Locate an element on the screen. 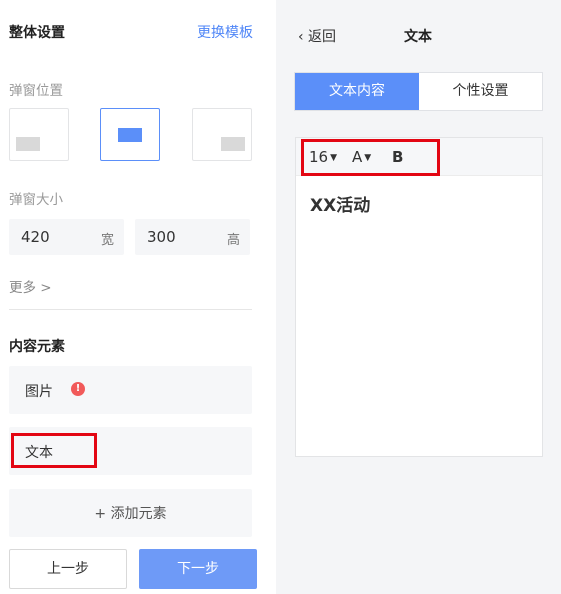 This screenshot has width=561, height=594. width-input: 420 宽 is located at coordinates (66, 237).